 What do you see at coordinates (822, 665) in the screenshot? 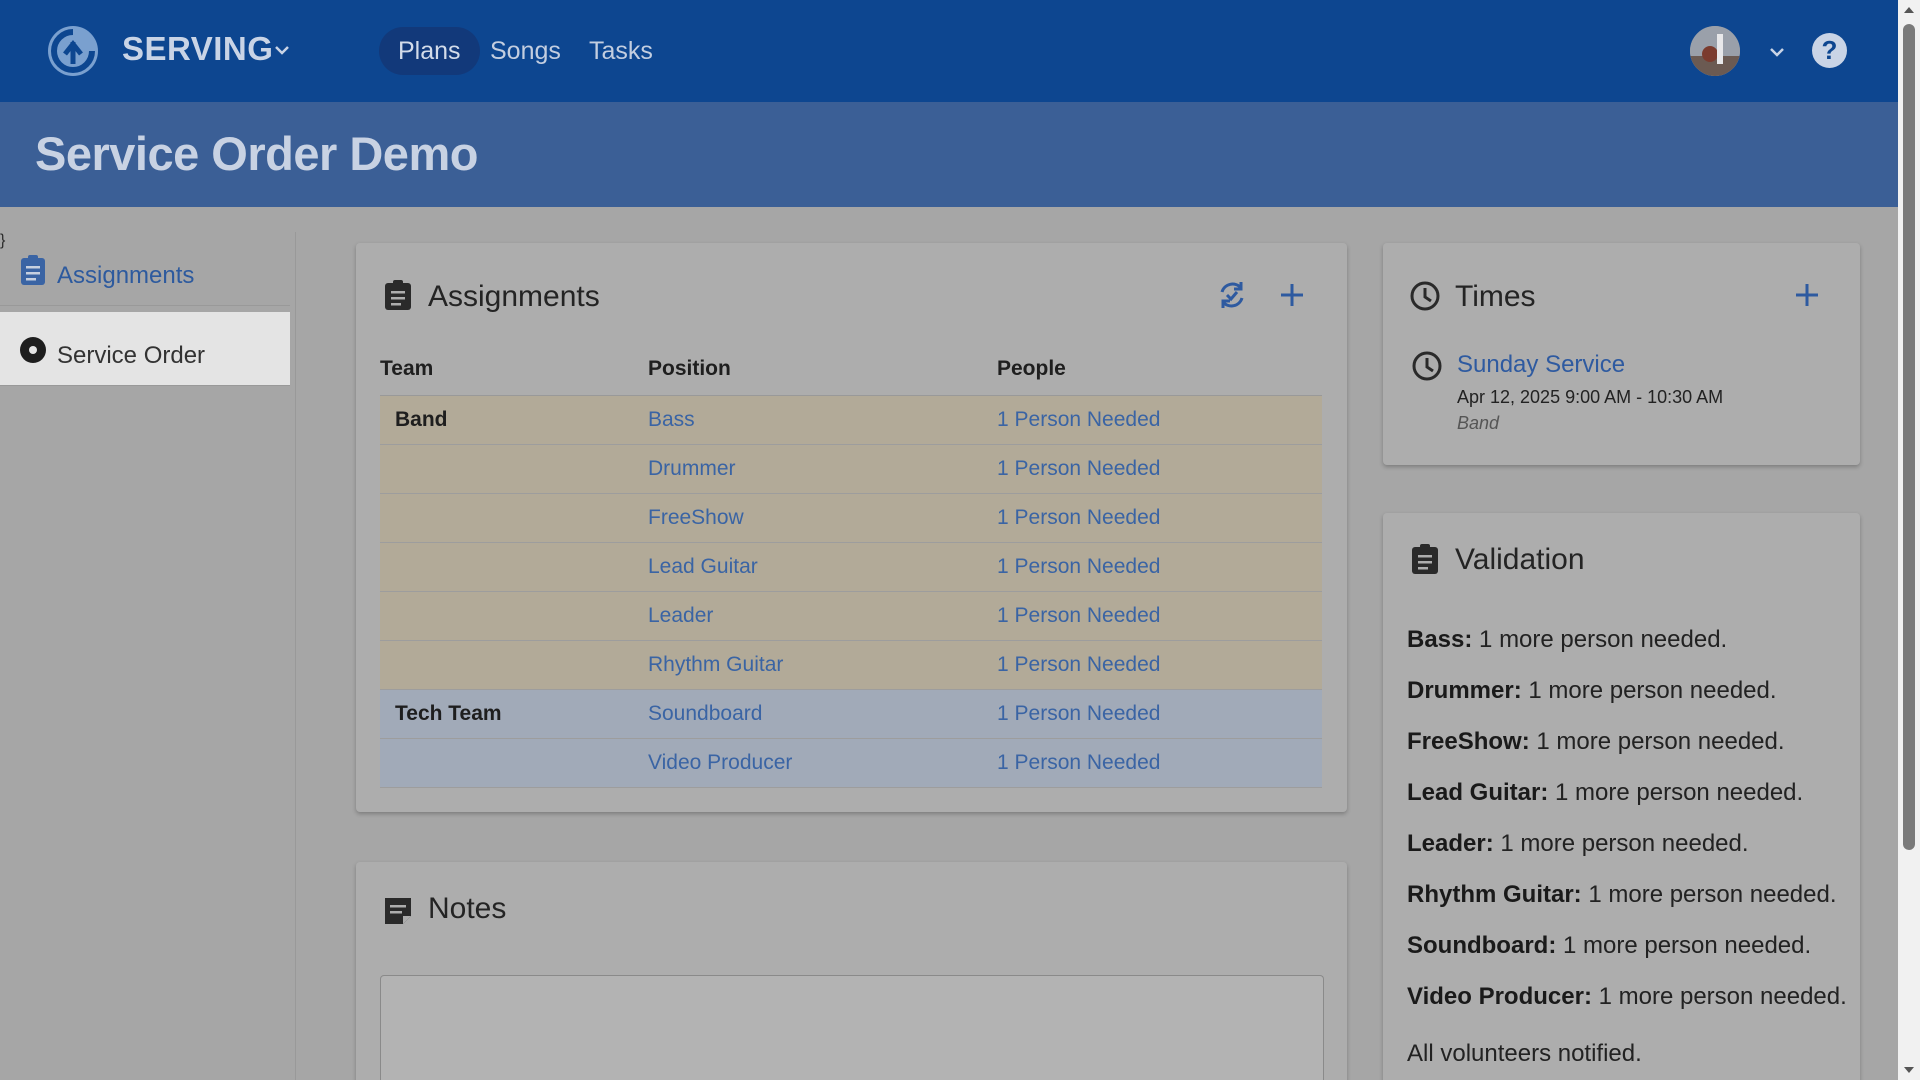
I see `position-link: Rhythm Guitar` at bounding box center [822, 665].